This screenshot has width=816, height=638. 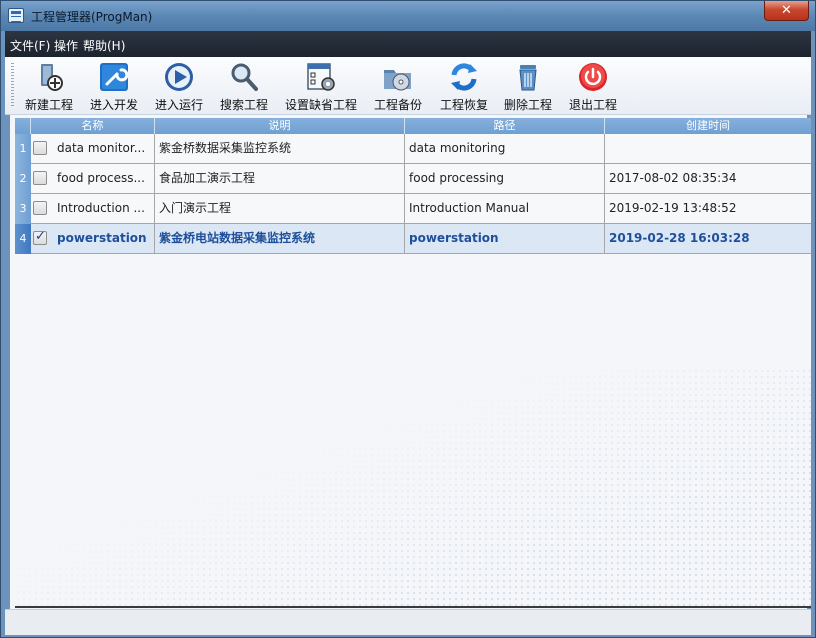 What do you see at coordinates (243, 105) in the screenshot?
I see `search-label: 搜索工程` at bounding box center [243, 105].